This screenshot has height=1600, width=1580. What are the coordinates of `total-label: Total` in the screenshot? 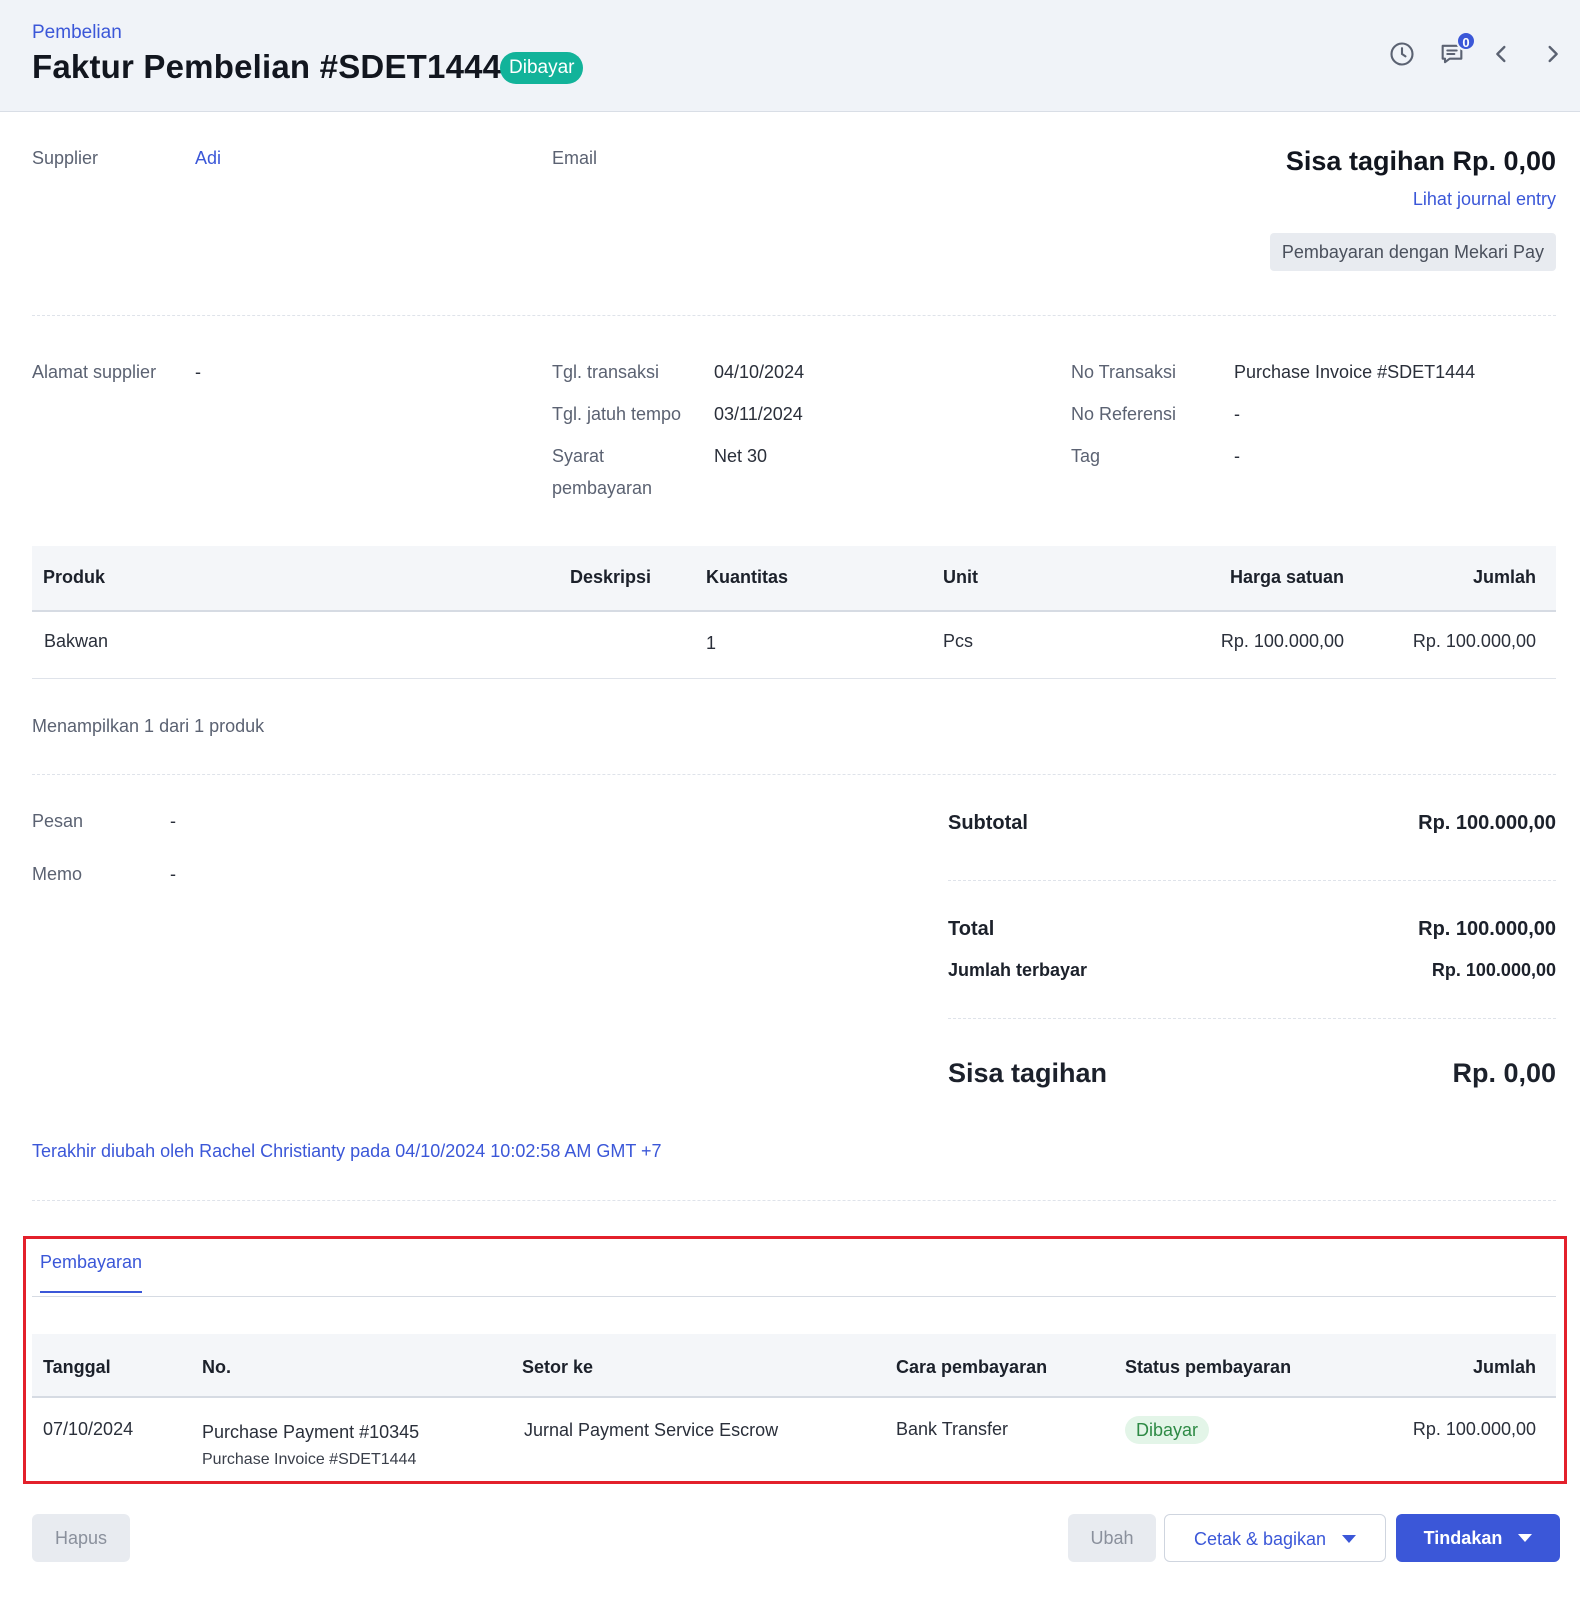 It's located at (971, 929).